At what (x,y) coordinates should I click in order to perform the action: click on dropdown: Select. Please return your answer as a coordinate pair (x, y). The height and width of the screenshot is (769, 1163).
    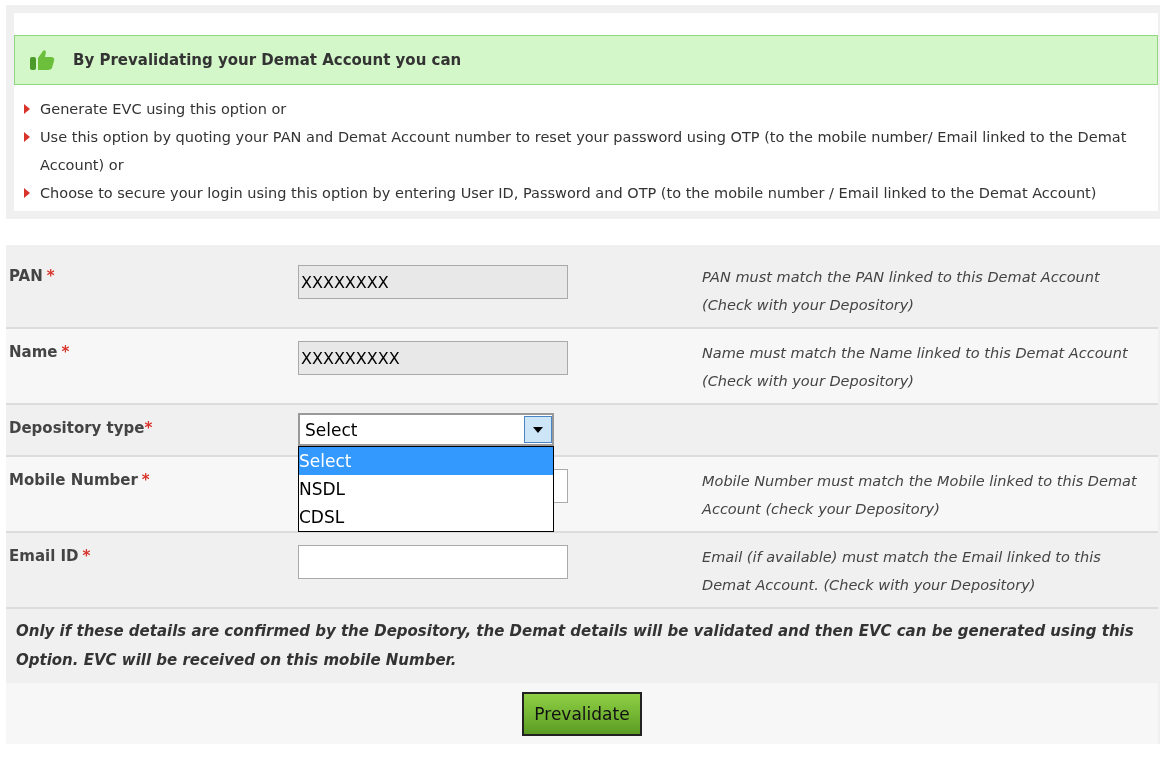
    Looking at the image, I should click on (426, 429).